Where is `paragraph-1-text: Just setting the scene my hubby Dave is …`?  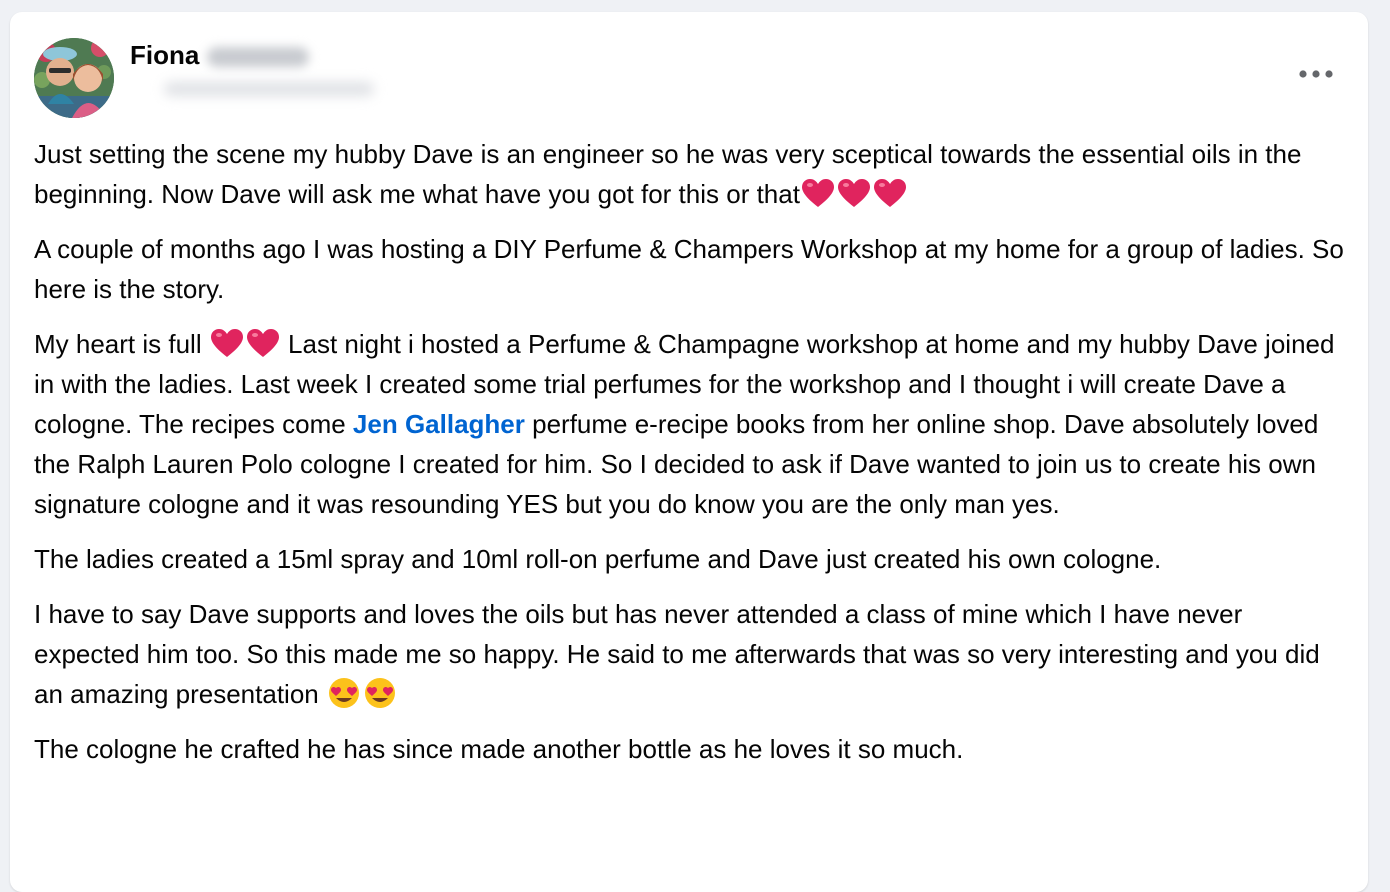 paragraph-1-text: Just setting the scene my hubby Dave is … is located at coordinates (668, 174).